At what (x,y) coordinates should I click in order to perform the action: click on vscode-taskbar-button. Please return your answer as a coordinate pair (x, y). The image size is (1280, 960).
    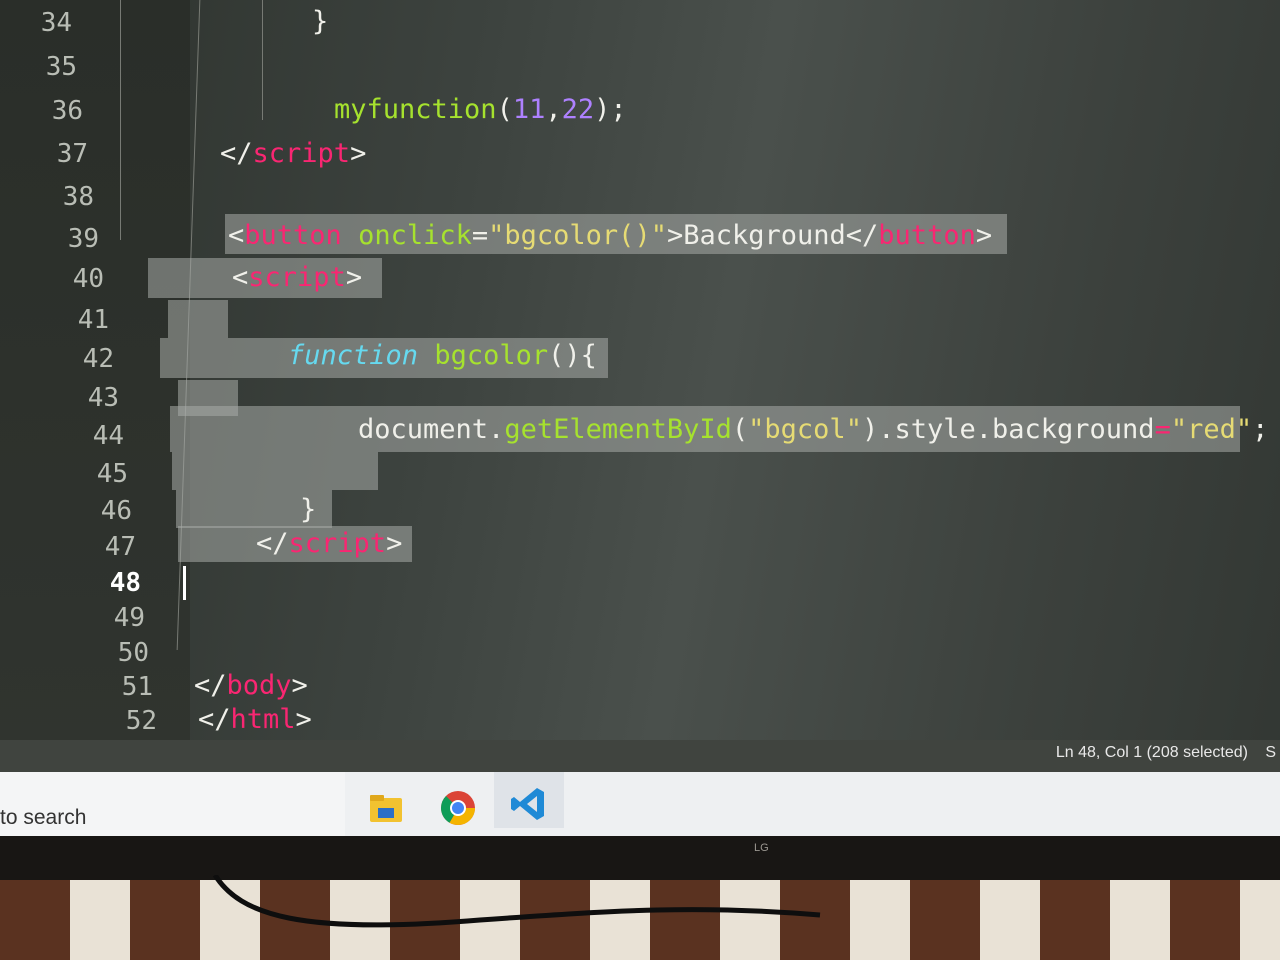
    Looking at the image, I should click on (529, 800).